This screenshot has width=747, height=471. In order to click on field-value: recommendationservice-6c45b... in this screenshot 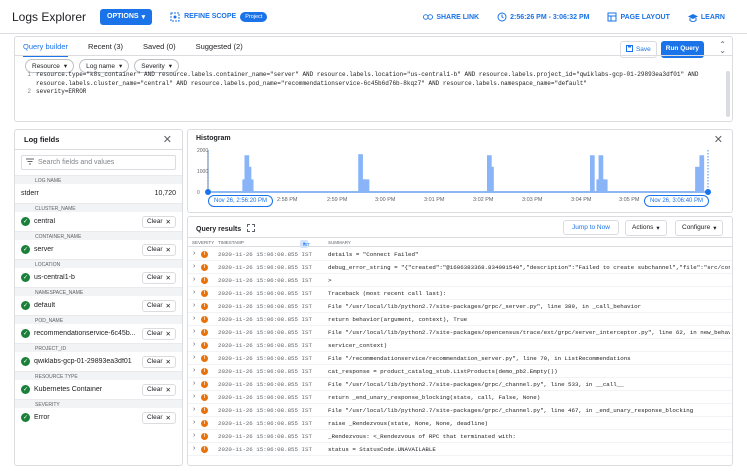, I will do `click(85, 333)`.